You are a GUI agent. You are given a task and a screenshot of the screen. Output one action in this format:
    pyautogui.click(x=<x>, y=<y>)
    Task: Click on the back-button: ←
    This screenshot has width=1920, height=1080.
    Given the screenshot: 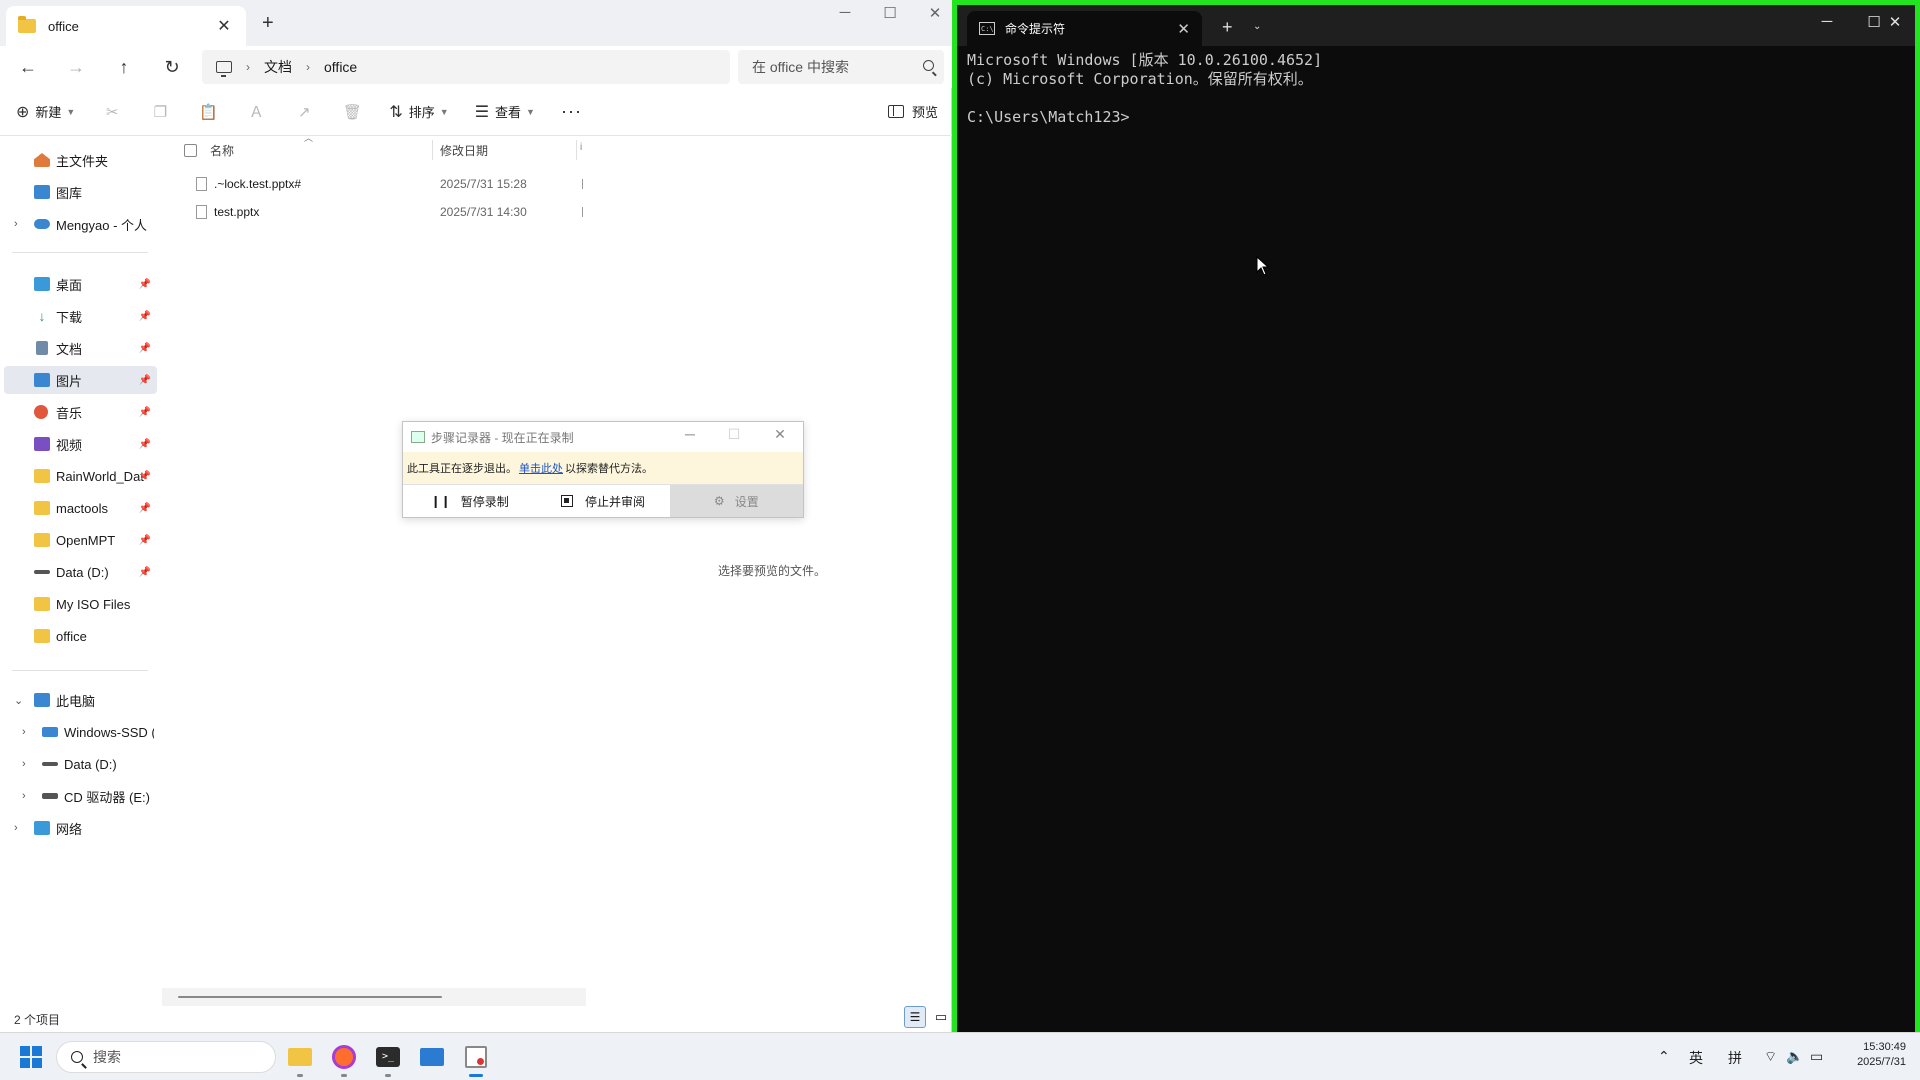 What is the action you would take?
    pyautogui.click(x=28, y=67)
    